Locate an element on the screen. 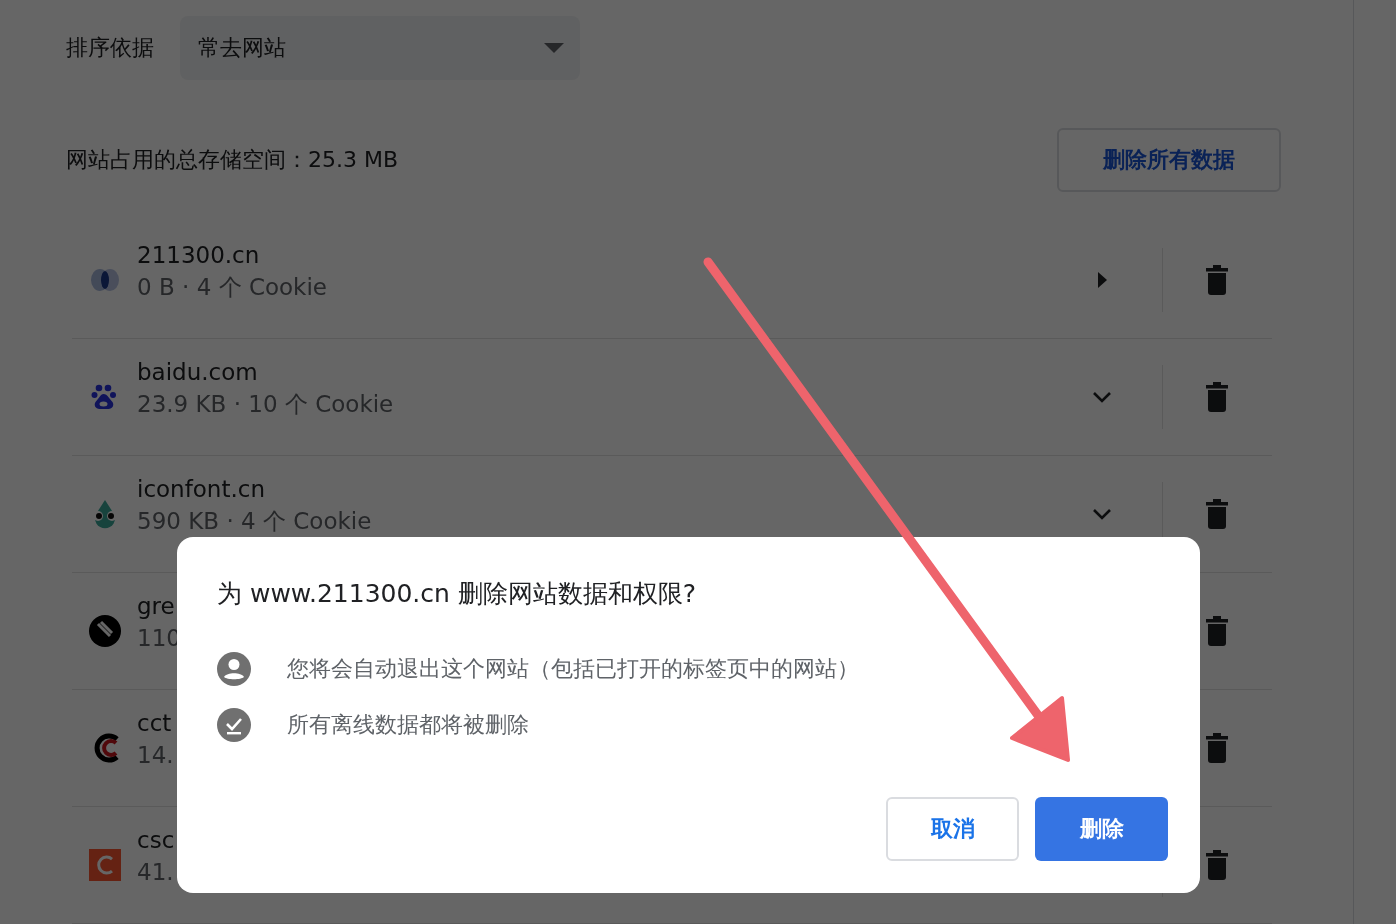 The image size is (1396, 924). expand-arrow-icon is located at coordinates (1102, 280).